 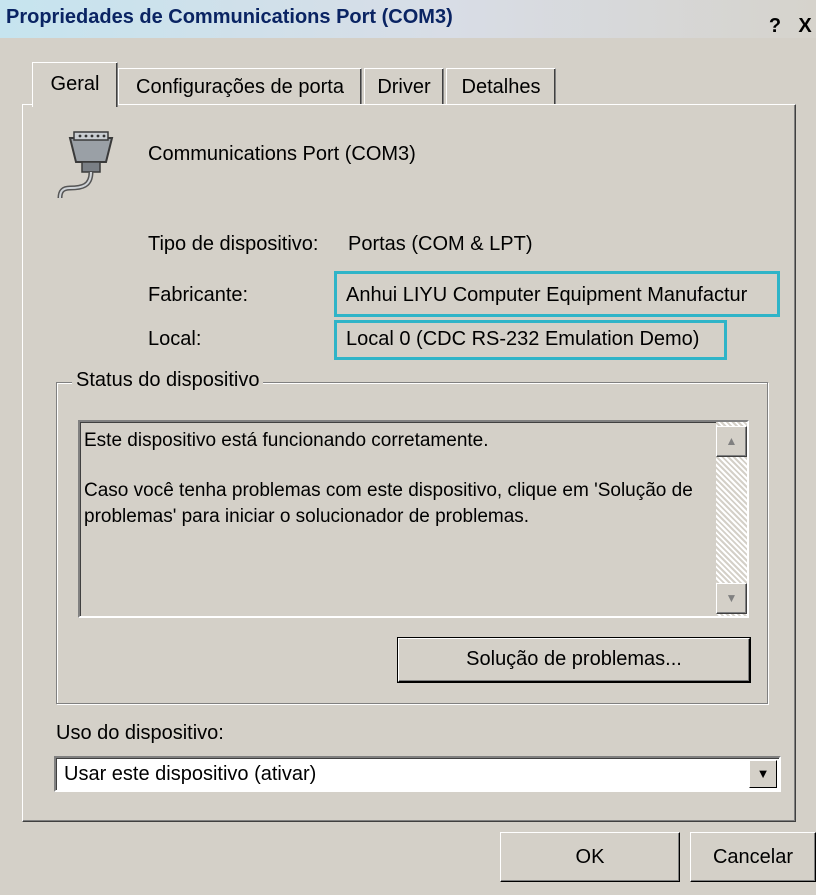 What do you see at coordinates (590, 857) in the screenshot?
I see `ok-button: OK` at bounding box center [590, 857].